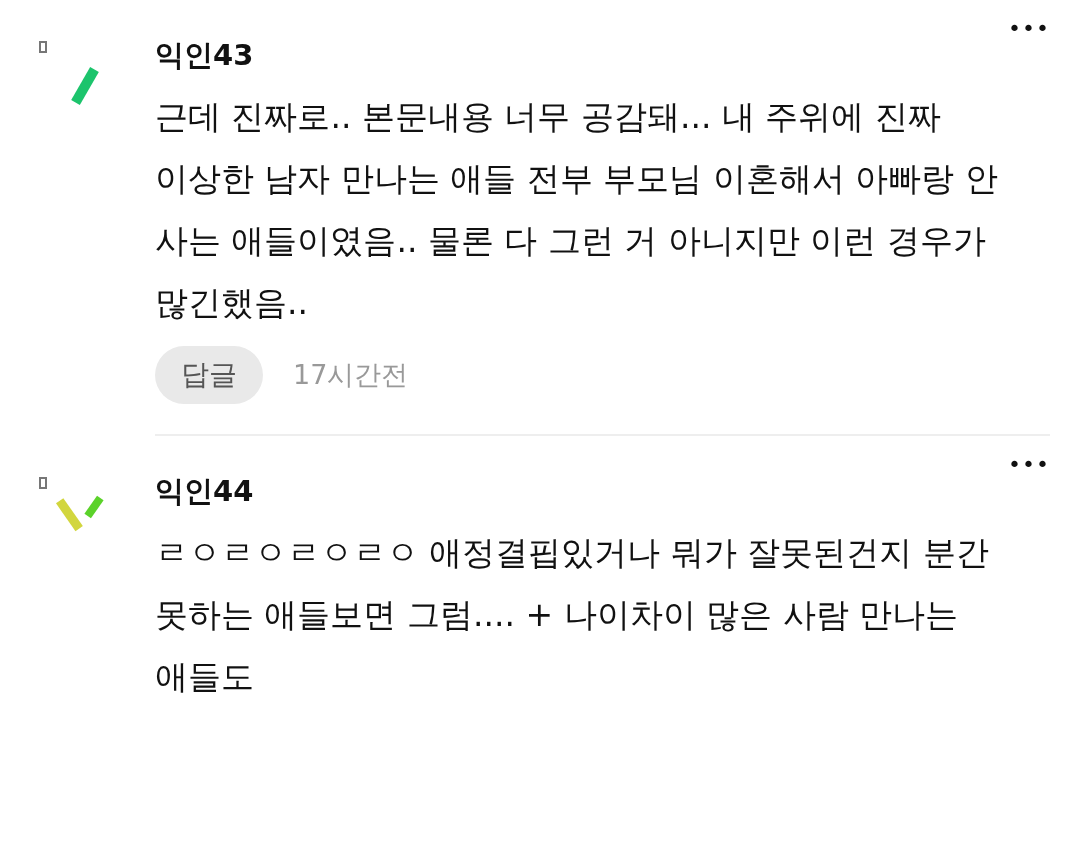  Describe the element at coordinates (204, 491) in the screenshot. I see `username: 익인44` at that location.